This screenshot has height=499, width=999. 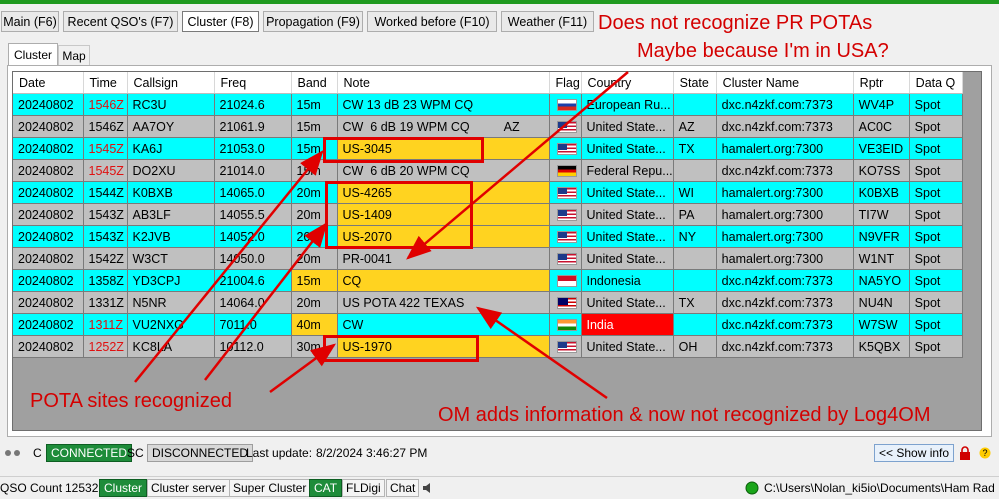 What do you see at coordinates (429, 488) in the screenshot?
I see `speaker-icon` at bounding box center [429, 488].